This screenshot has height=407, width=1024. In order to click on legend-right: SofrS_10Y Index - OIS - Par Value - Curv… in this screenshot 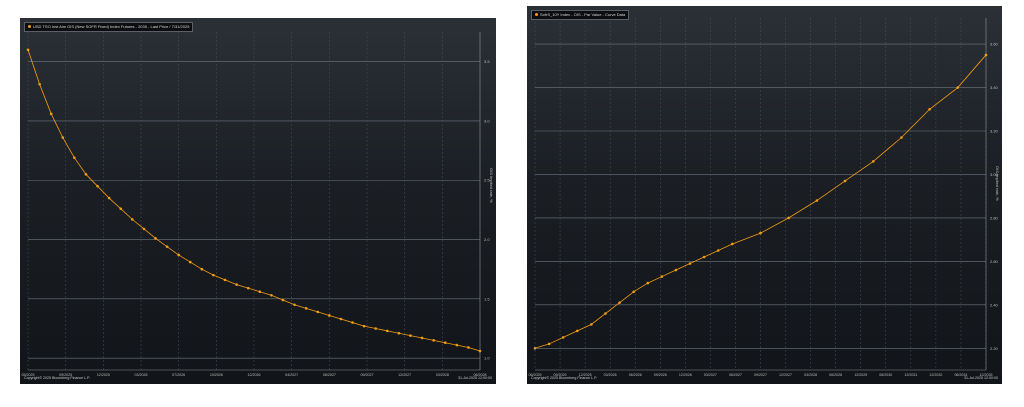, I will do `click(580, 15)`.